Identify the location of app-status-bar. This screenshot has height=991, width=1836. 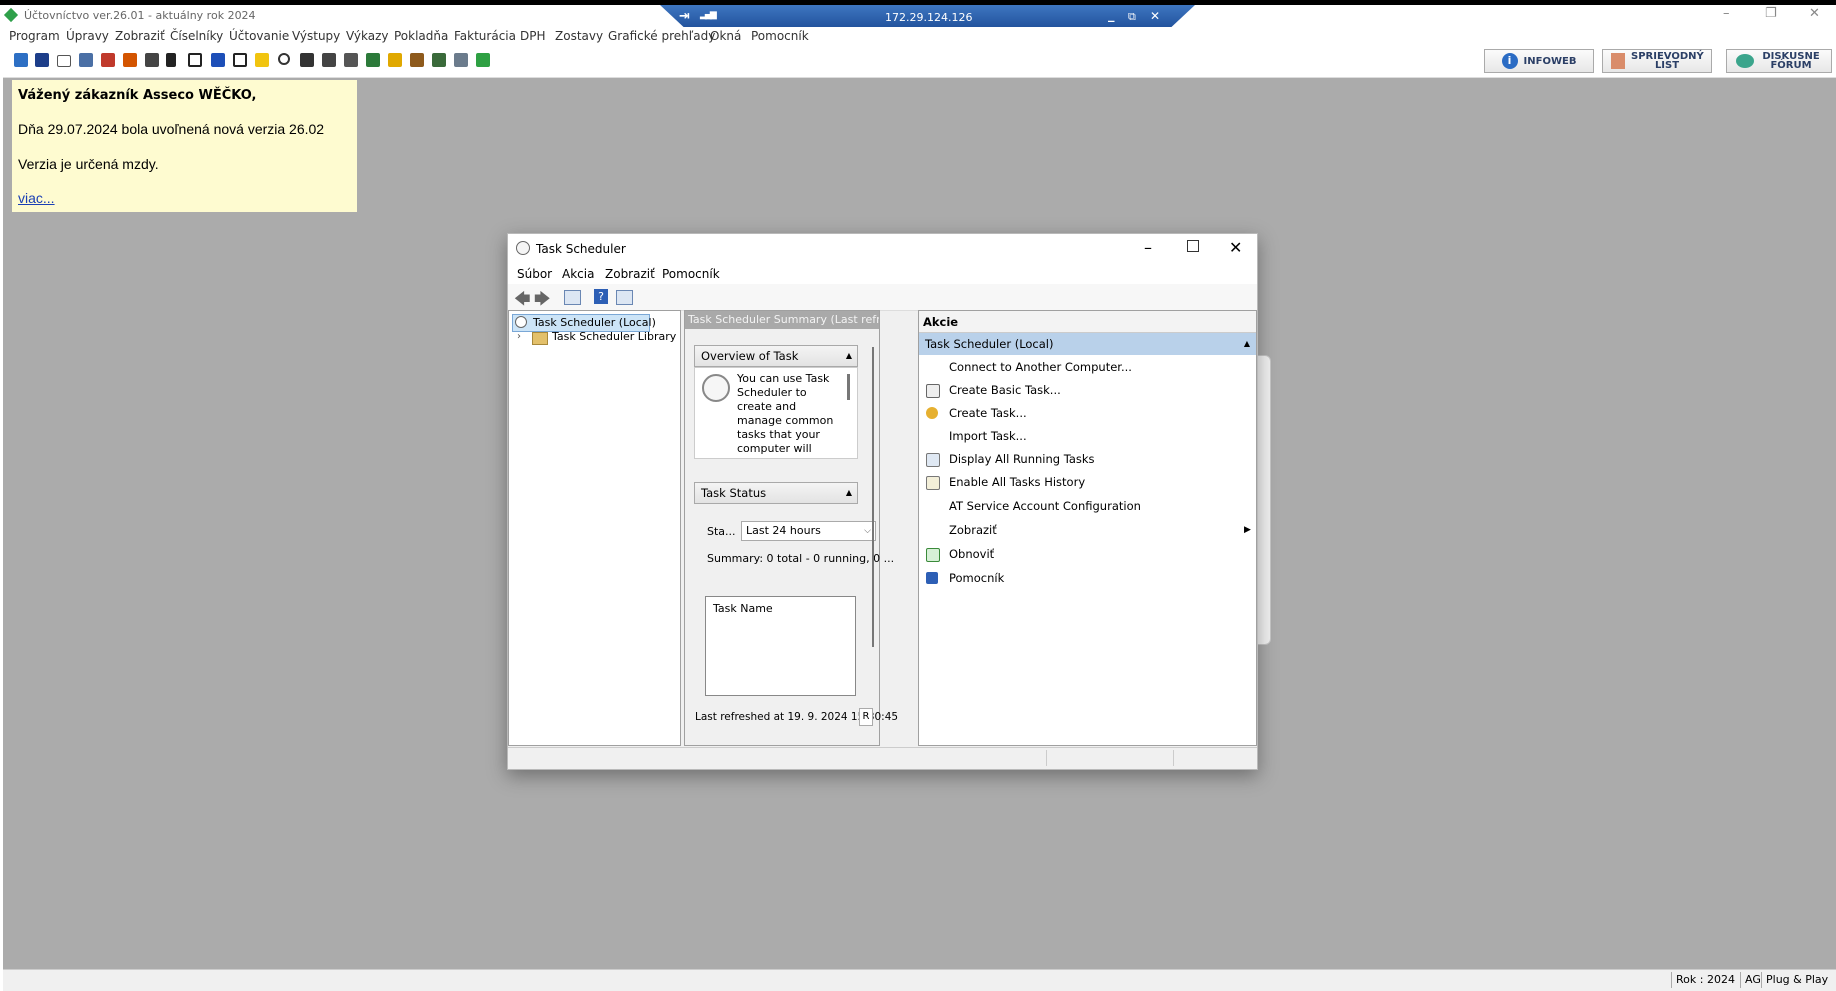
(919, 980).